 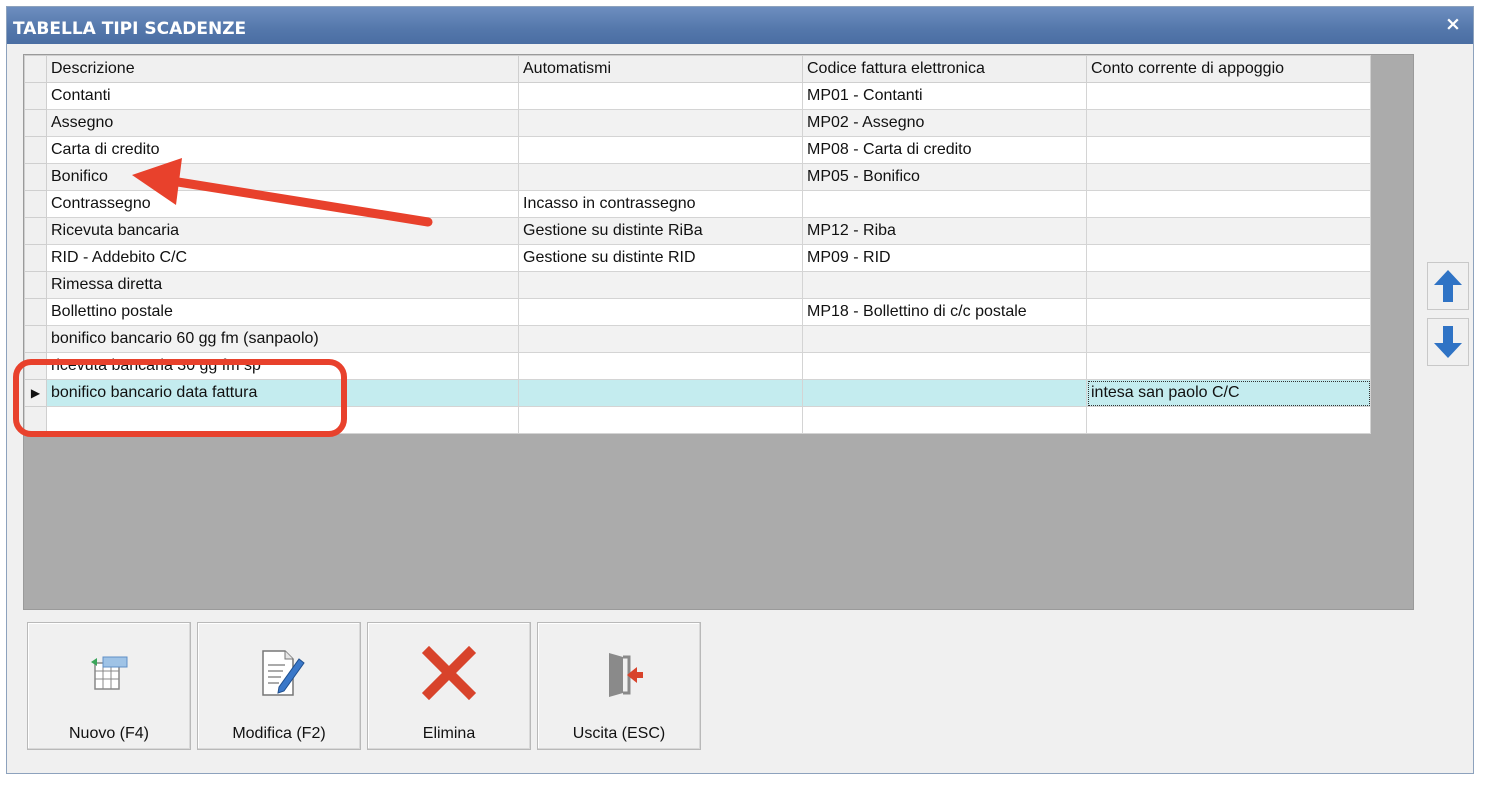 I want to click on table-row: Carta di credito MP08 - Carta di credito, so click(x=697, y=150).